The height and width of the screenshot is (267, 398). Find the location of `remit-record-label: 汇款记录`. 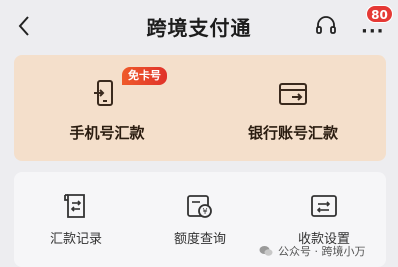

remit-record-label: 汇款记录 is located at coordinates (75, 239).